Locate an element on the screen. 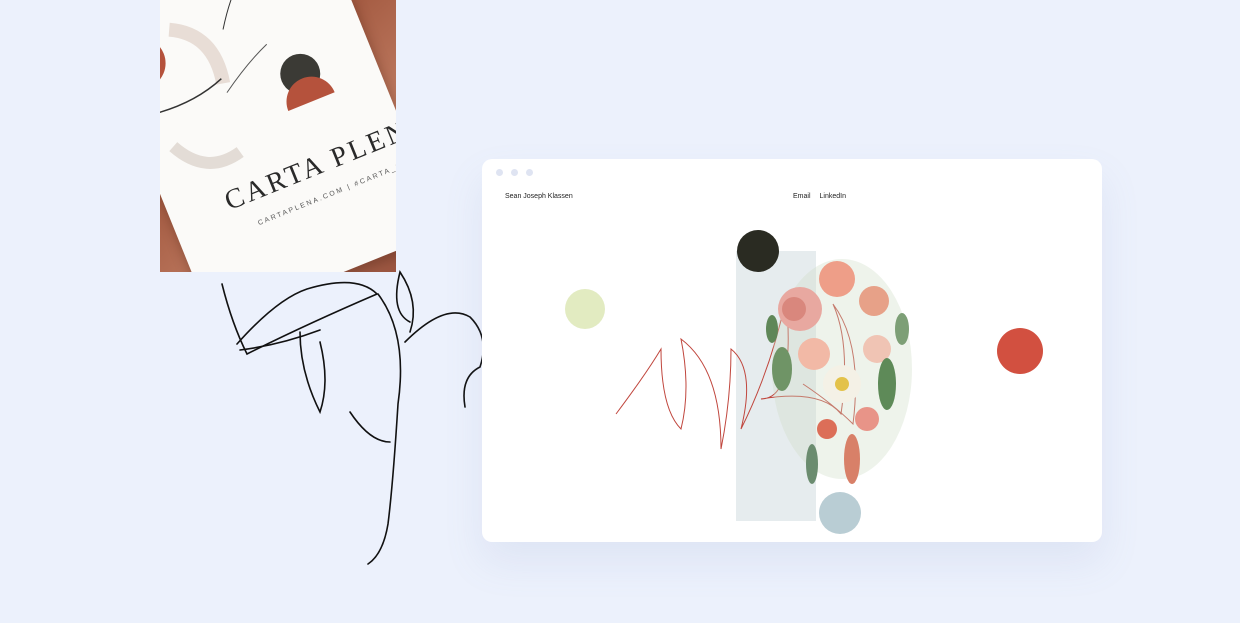 Image resolution: width=1240 pixels, height=623 pixels. line-drawing is located at coordinates (353, 417).